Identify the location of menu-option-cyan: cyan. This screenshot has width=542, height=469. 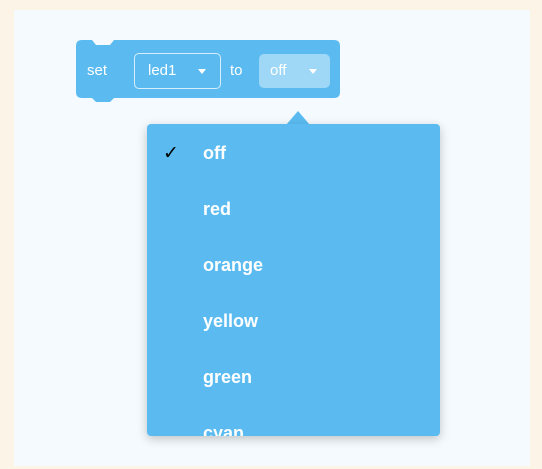
(293, 424).